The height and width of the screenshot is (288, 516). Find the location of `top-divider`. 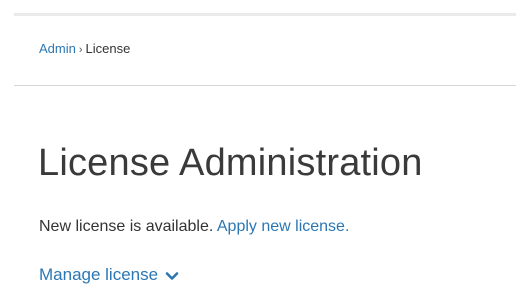

top-divider is located at coordinates (265, 14).